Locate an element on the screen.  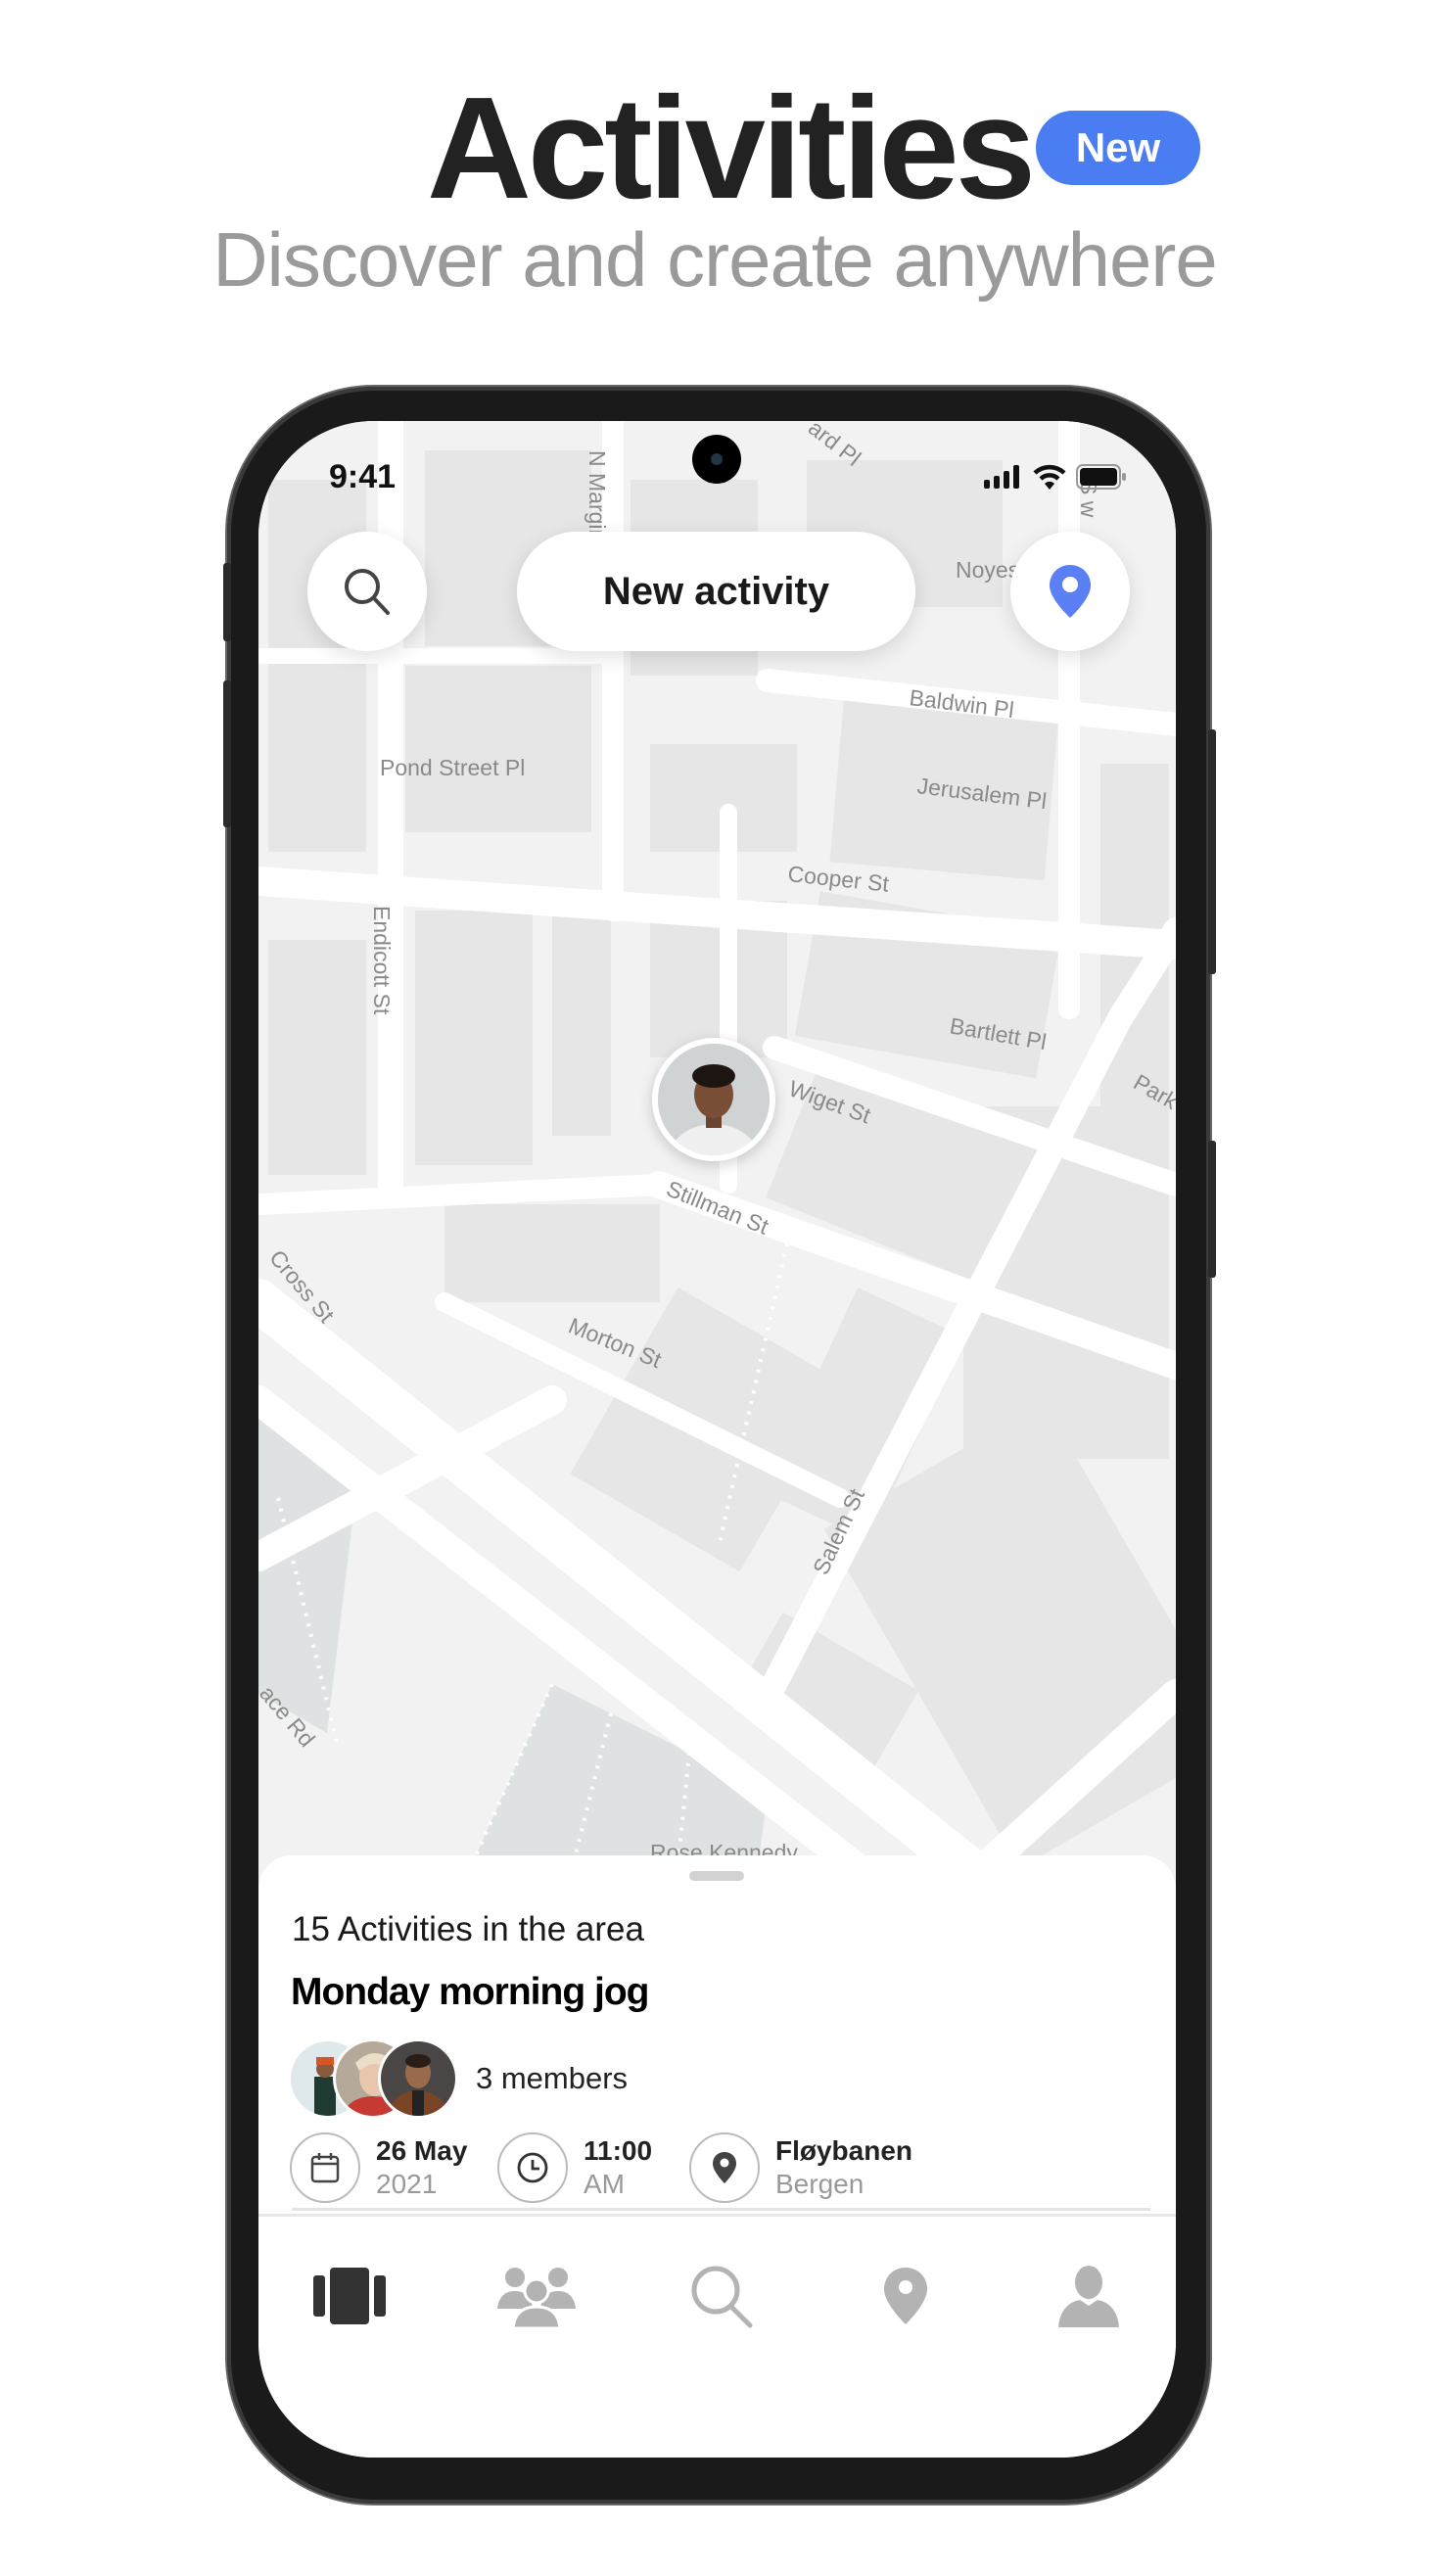
new-badge: New is located at coordinates (1118, 148).